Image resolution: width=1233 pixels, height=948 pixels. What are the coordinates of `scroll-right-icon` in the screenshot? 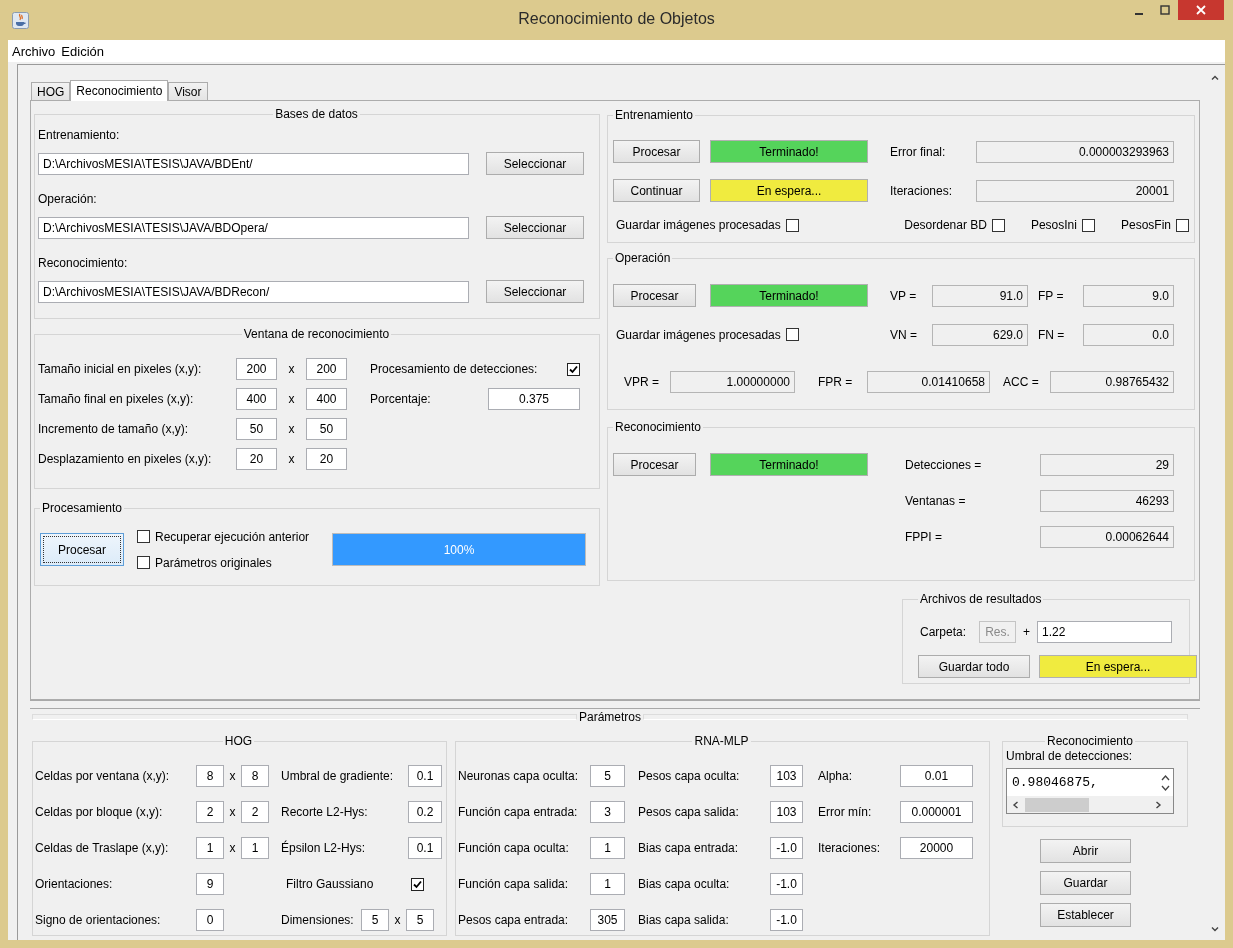 It's located at (1158, 804).